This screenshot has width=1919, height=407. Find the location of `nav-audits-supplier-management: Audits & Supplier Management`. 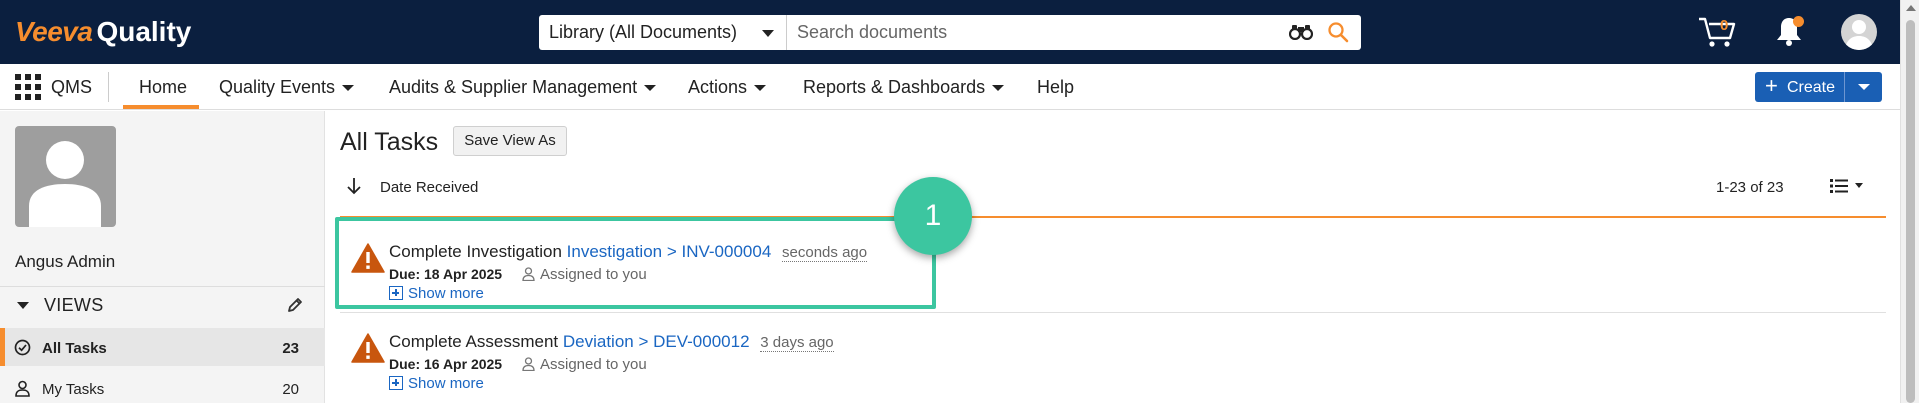

nav-audits-supplier-management: Audits & Supplier Management is located at coordinates (523, 87).